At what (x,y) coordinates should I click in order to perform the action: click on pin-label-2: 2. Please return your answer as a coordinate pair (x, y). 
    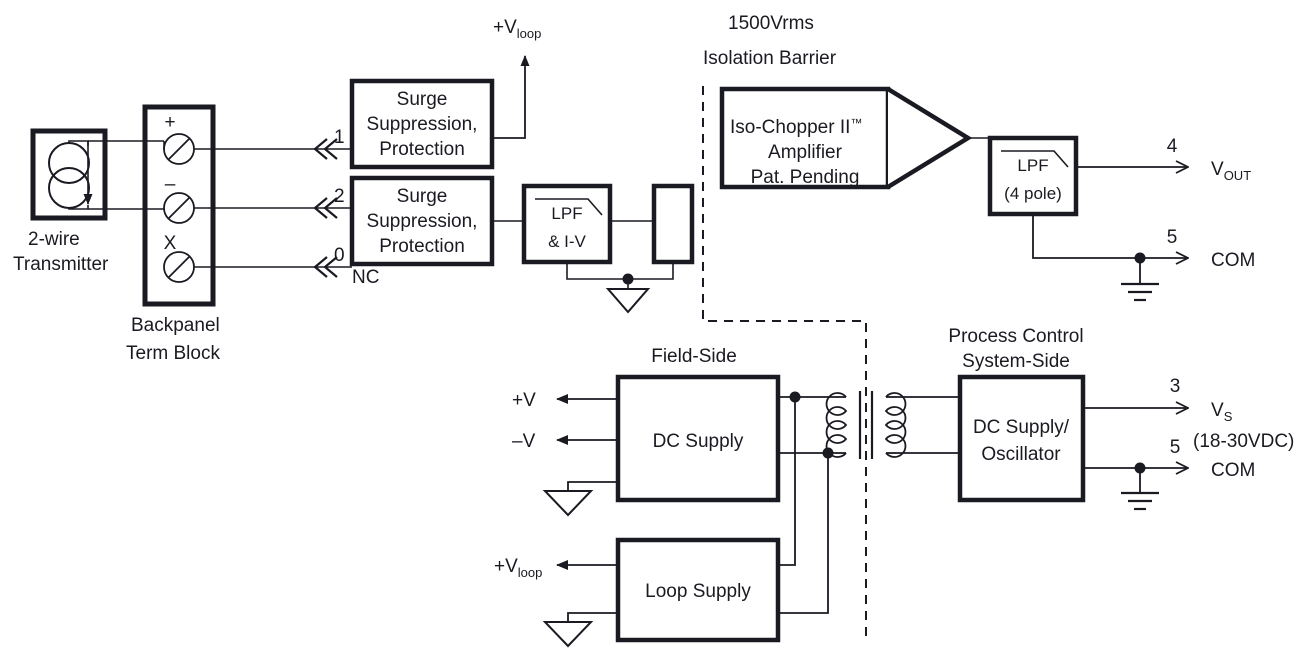
    Looking at the image, I should click on (339, 196).